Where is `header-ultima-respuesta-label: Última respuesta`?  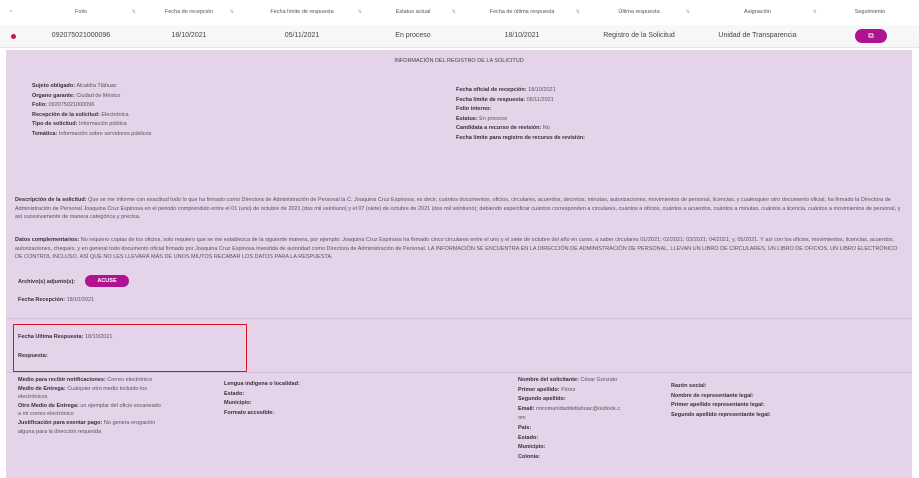 header-ultima-respuesta-label: Última respuesta is located at coordinates (639, 12).